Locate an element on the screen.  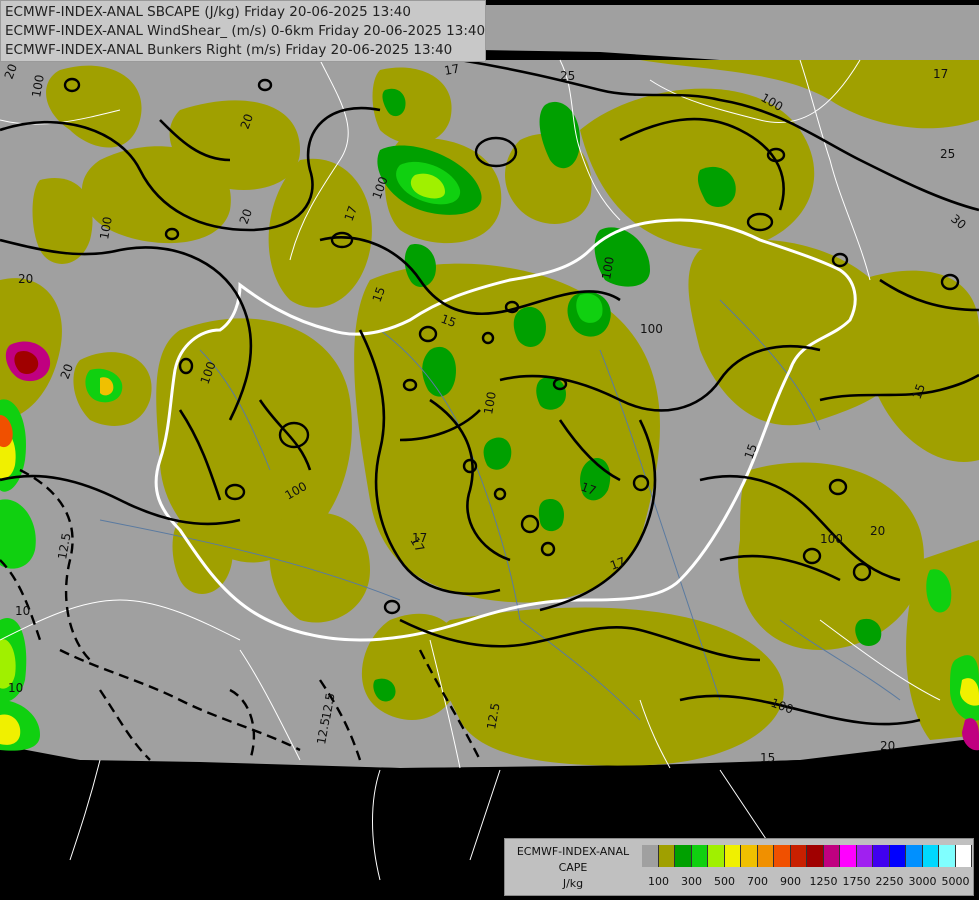
legend-title-unit: J/kg is located at coordinates (573, 883).